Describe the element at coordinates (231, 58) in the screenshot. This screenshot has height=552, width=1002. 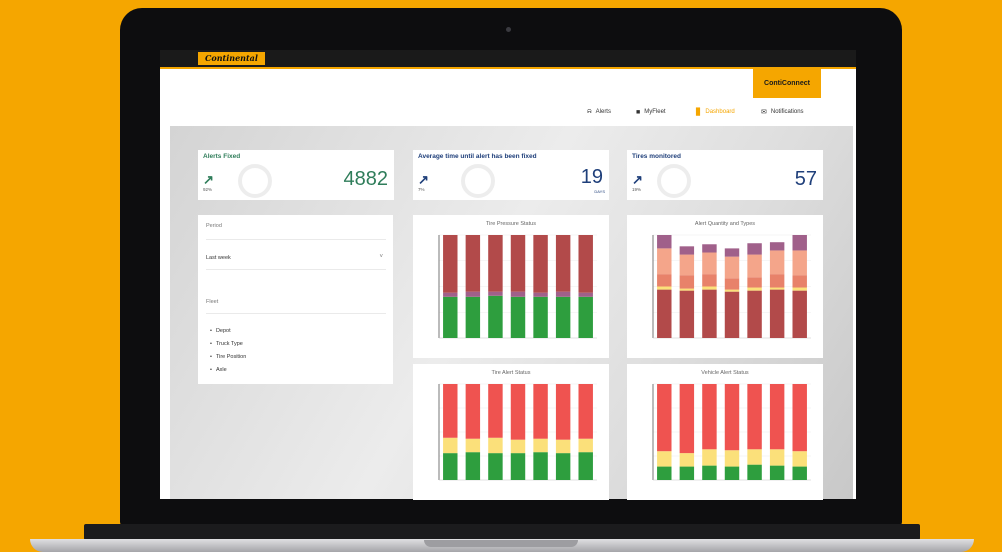
I see `brand-logo: Continental` at that location.